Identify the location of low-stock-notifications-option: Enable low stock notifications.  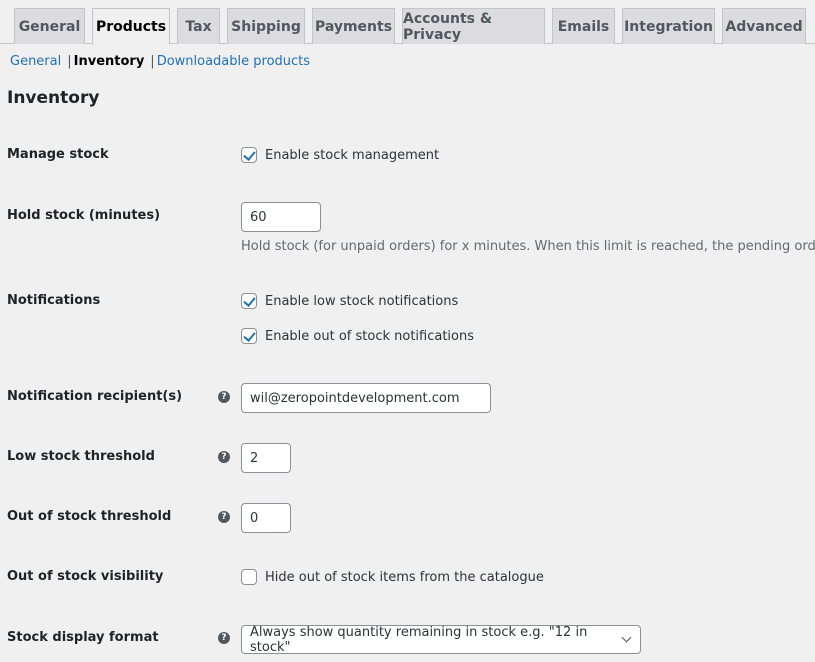
(349, 301).